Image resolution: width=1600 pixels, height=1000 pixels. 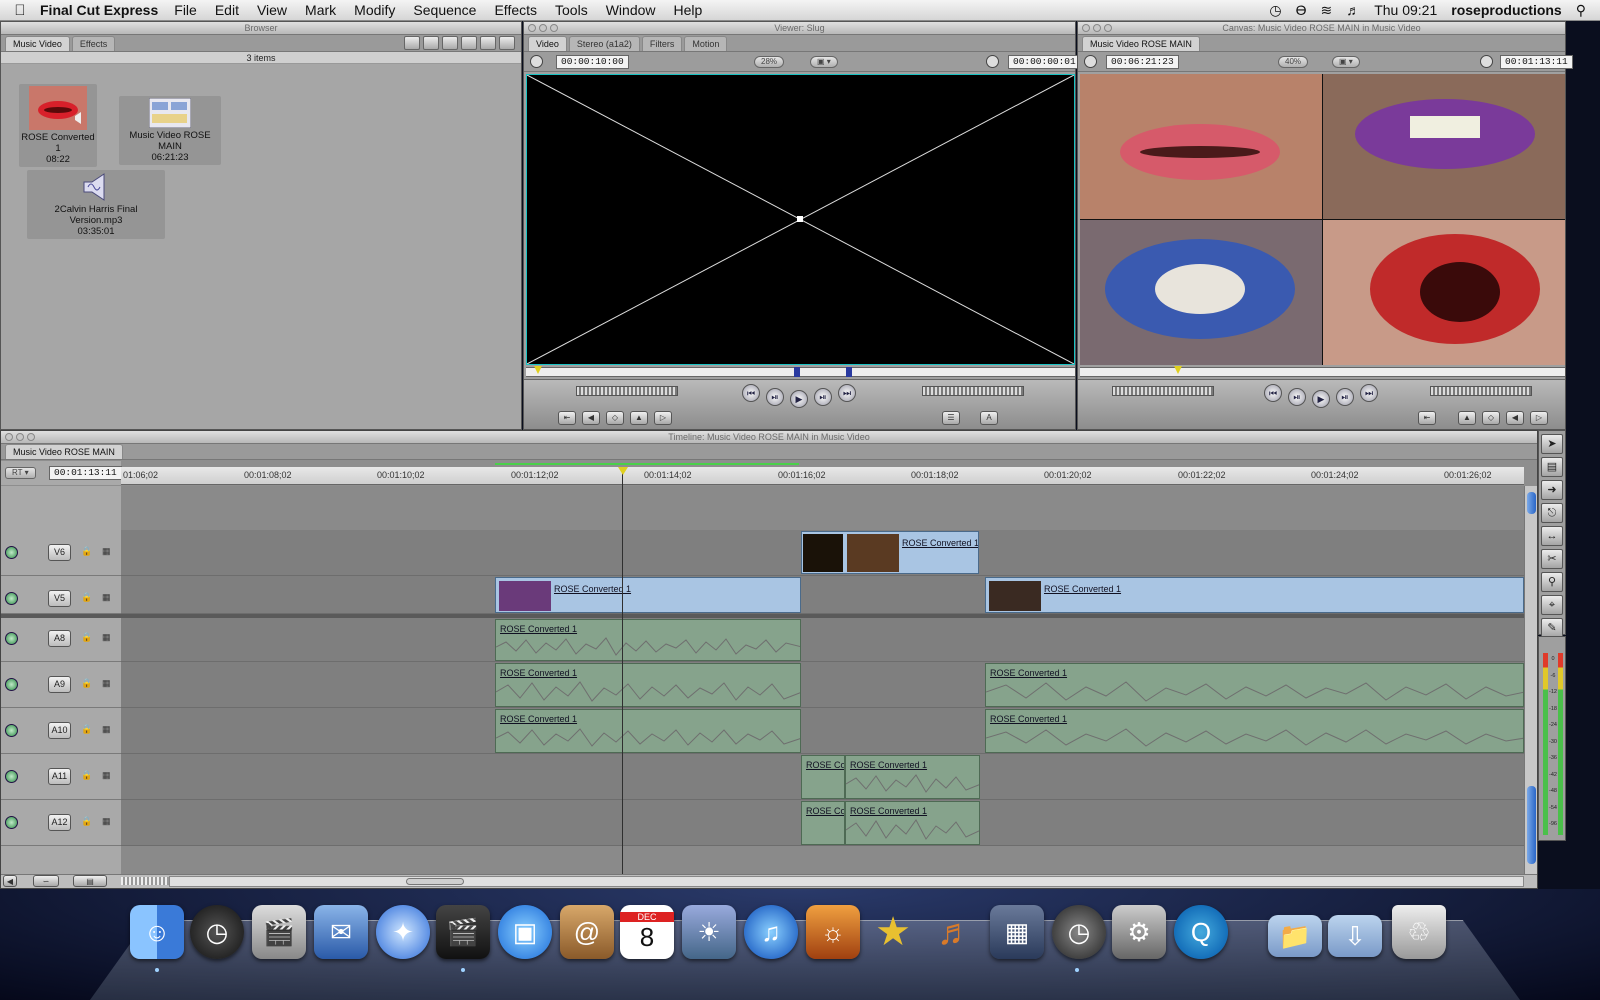 I want to click on menu-file: File, so click(x=185, y=10).